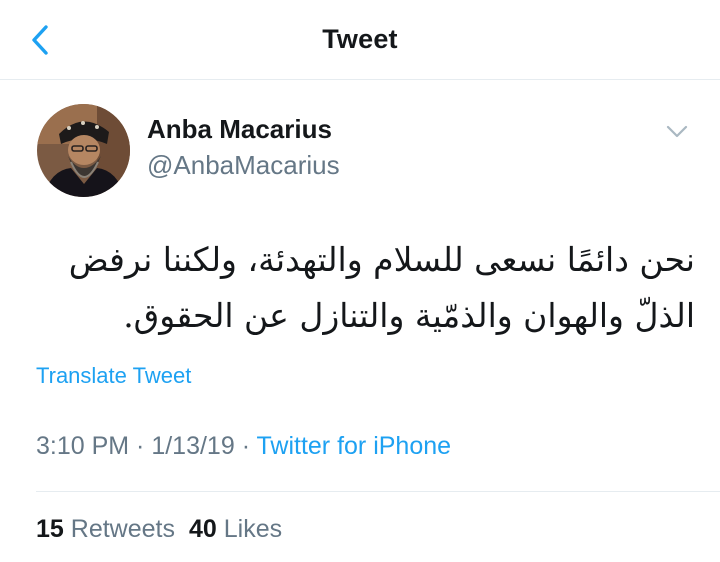 This screenshot has width=720, height=562. I want to click on avatar, so click(83, 150).